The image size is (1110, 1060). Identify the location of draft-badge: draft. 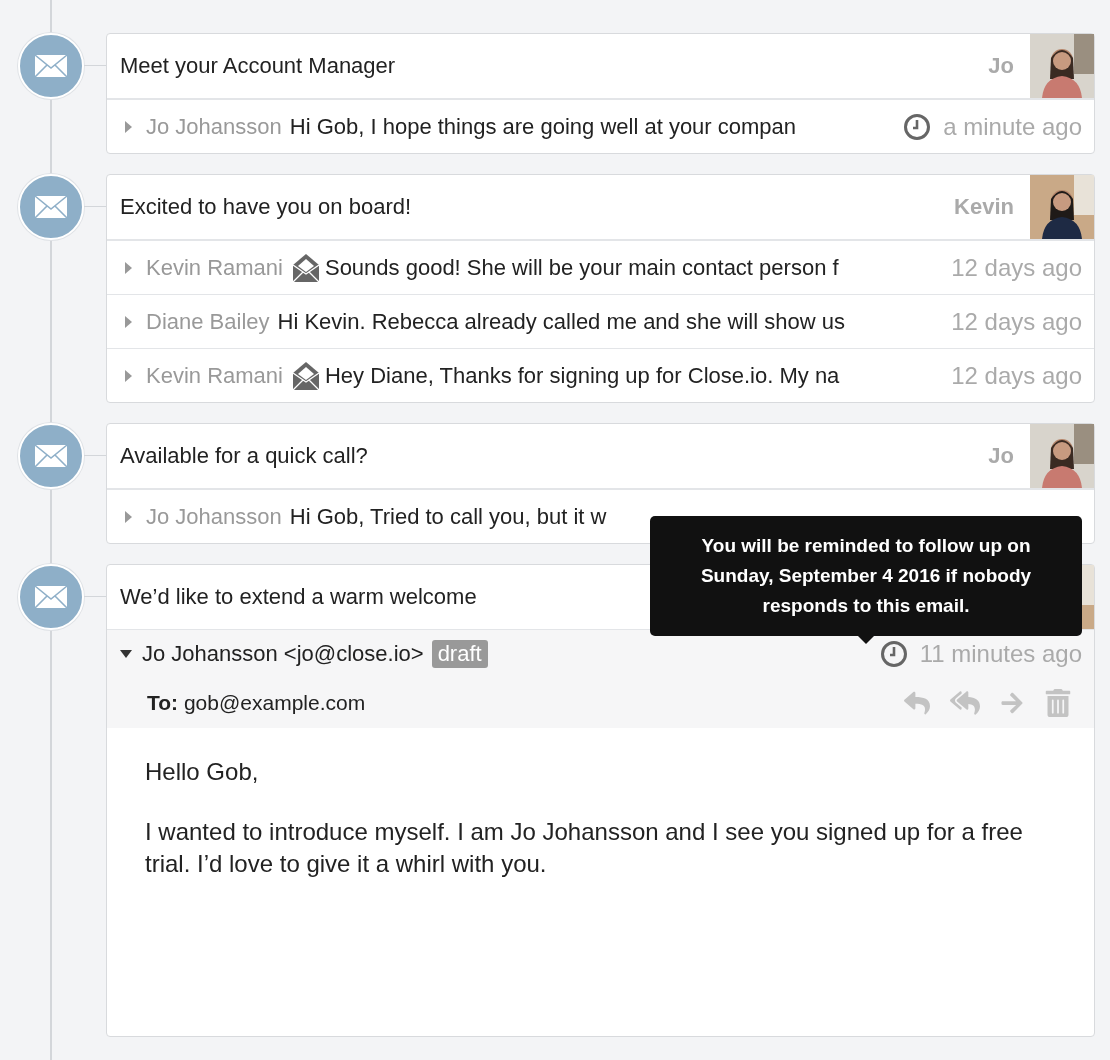
(459, 654).